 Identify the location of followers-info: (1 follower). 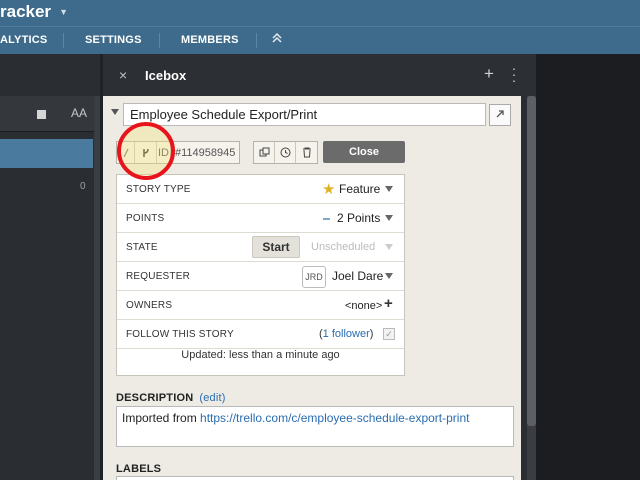
(346, 334).